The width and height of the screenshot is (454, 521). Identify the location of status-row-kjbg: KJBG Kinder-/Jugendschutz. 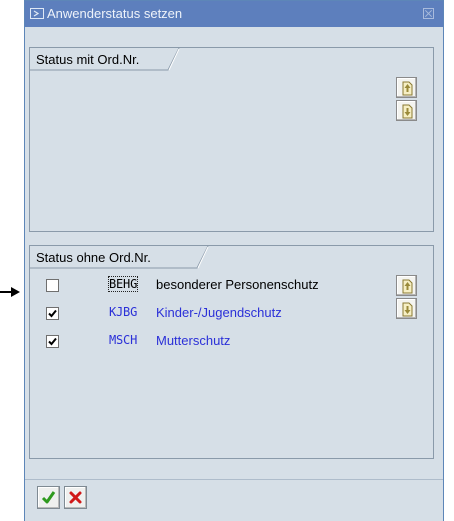
(210, 313).